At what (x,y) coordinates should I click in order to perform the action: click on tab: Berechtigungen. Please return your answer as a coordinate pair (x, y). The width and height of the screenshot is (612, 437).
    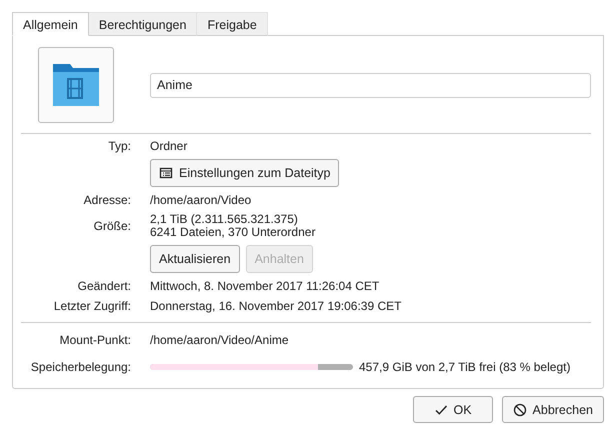
    Looking at the image, I should click on (143, 24).